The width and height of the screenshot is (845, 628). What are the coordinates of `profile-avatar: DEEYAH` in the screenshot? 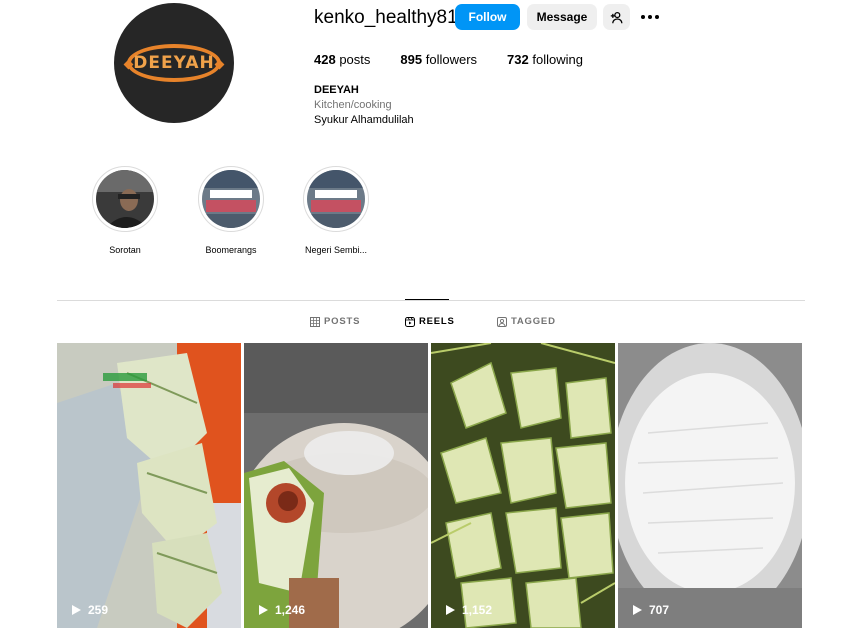 It's located at (174, 63).